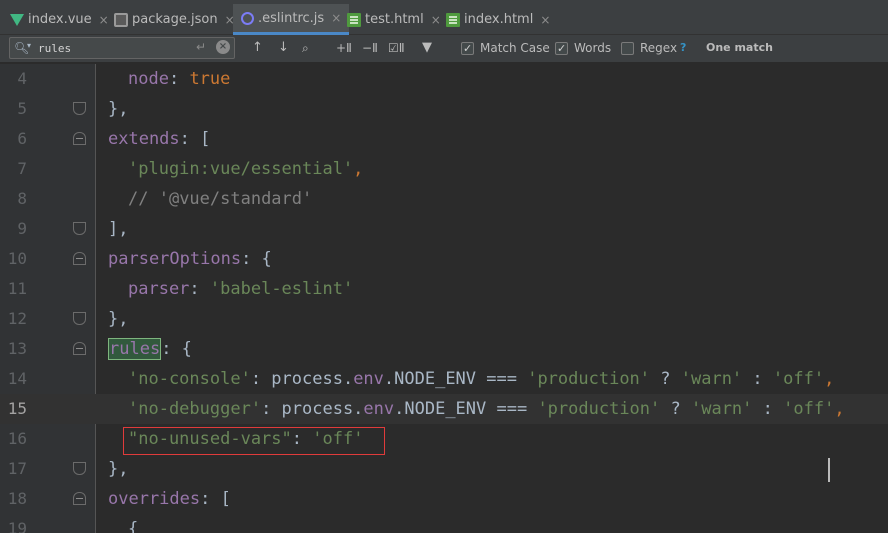  I want to click on line-number: 10, so click(17, 258).